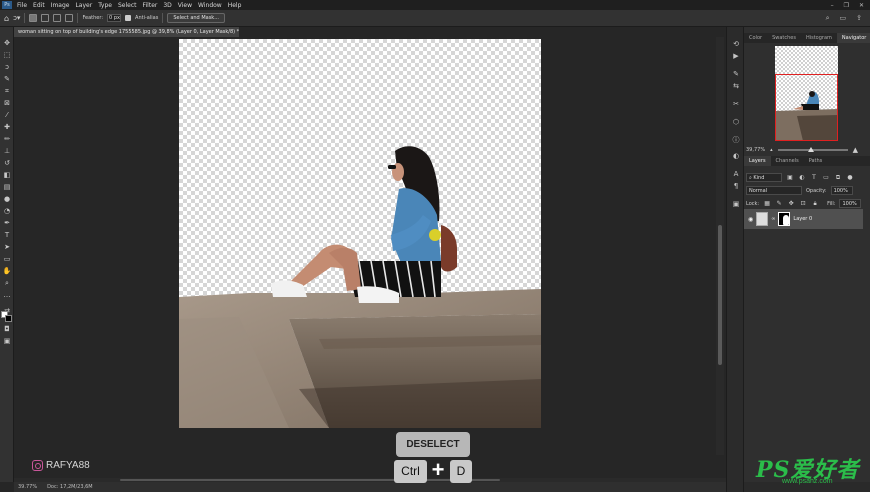 The width and height of the screenshot is (870, 492). I want to click on lock-all-icon: 🔒︎, so click(815, 204).